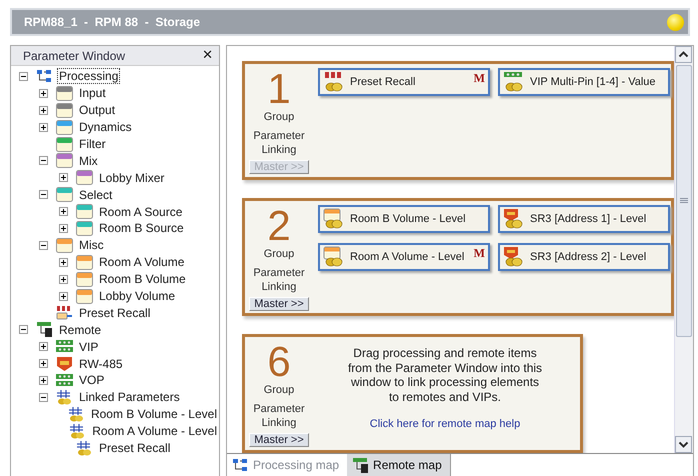 The height and width of the screenshot is (476, 698). What do you see at coordinates (404, 218) in the screenshot?
I see `parameter-item: Room B Volume - Level` at bounding box center [404, 218].